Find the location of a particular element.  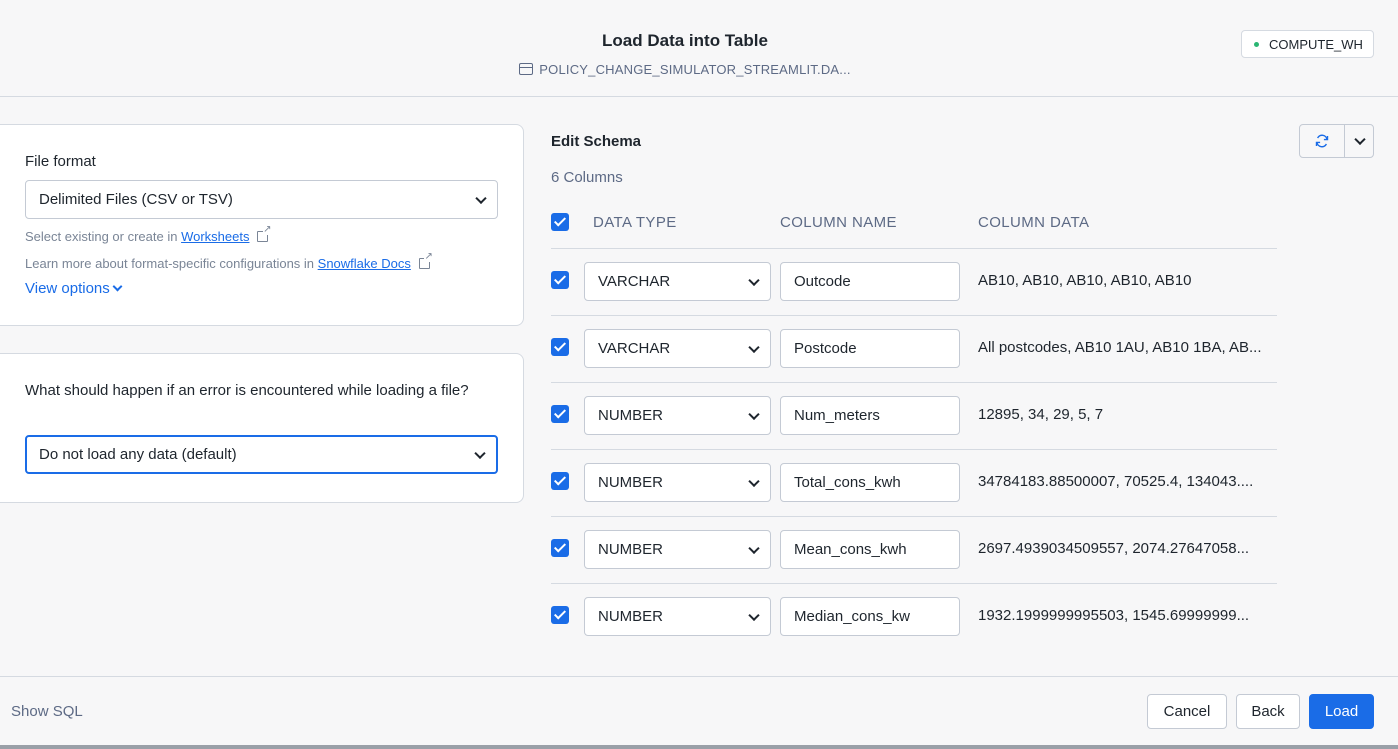

load-button: Load is located at coordinates (1341, 711).